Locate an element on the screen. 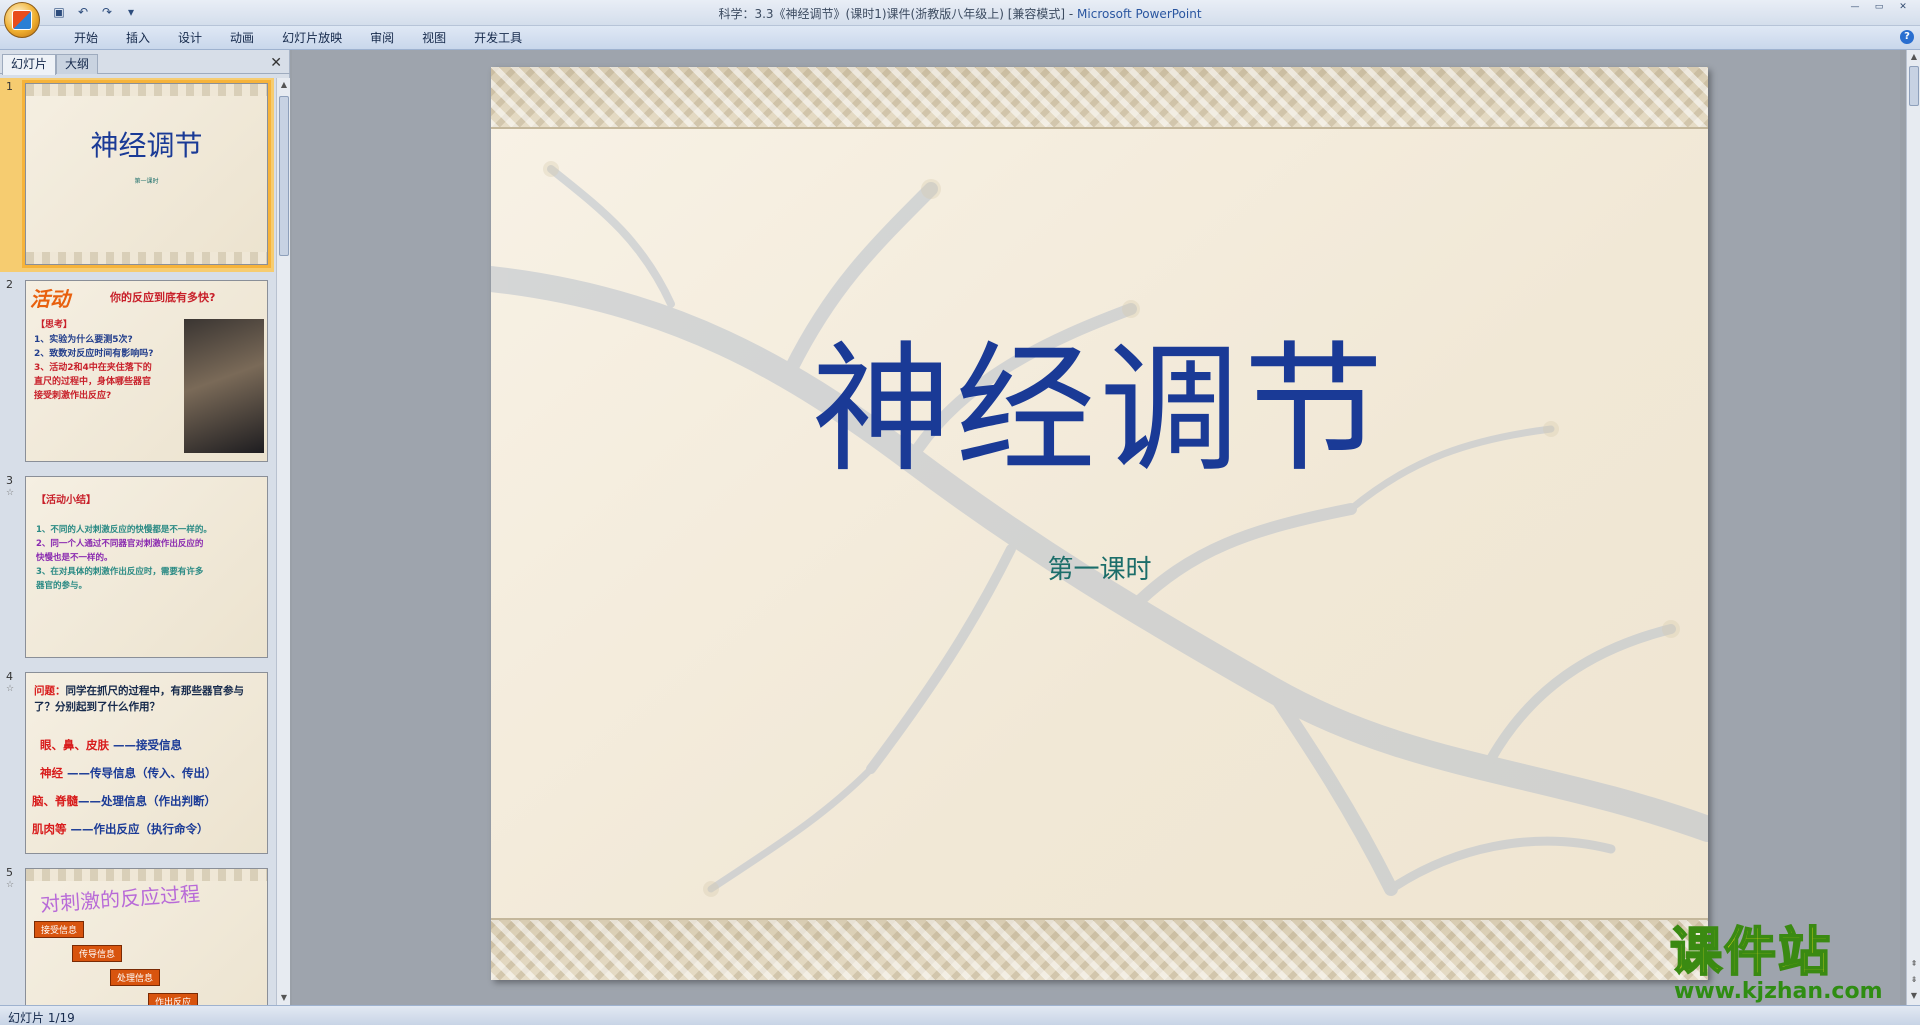 The image size is (1920, 1025). document-title: 科学：3.3《神经调节》(课时1)课件(浙教版八年级上) [兼容模式] - is located at coordinates (898, 14).